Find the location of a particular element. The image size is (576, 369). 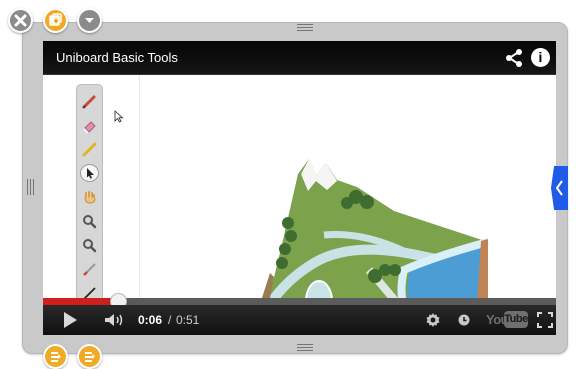

settings-button is located at coordinates (433, 320).